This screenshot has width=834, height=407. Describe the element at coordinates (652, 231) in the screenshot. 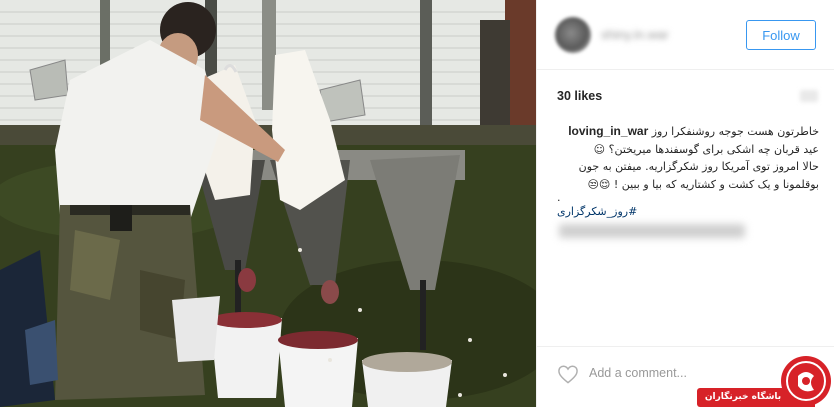

I see `blurred-comment` at that location.